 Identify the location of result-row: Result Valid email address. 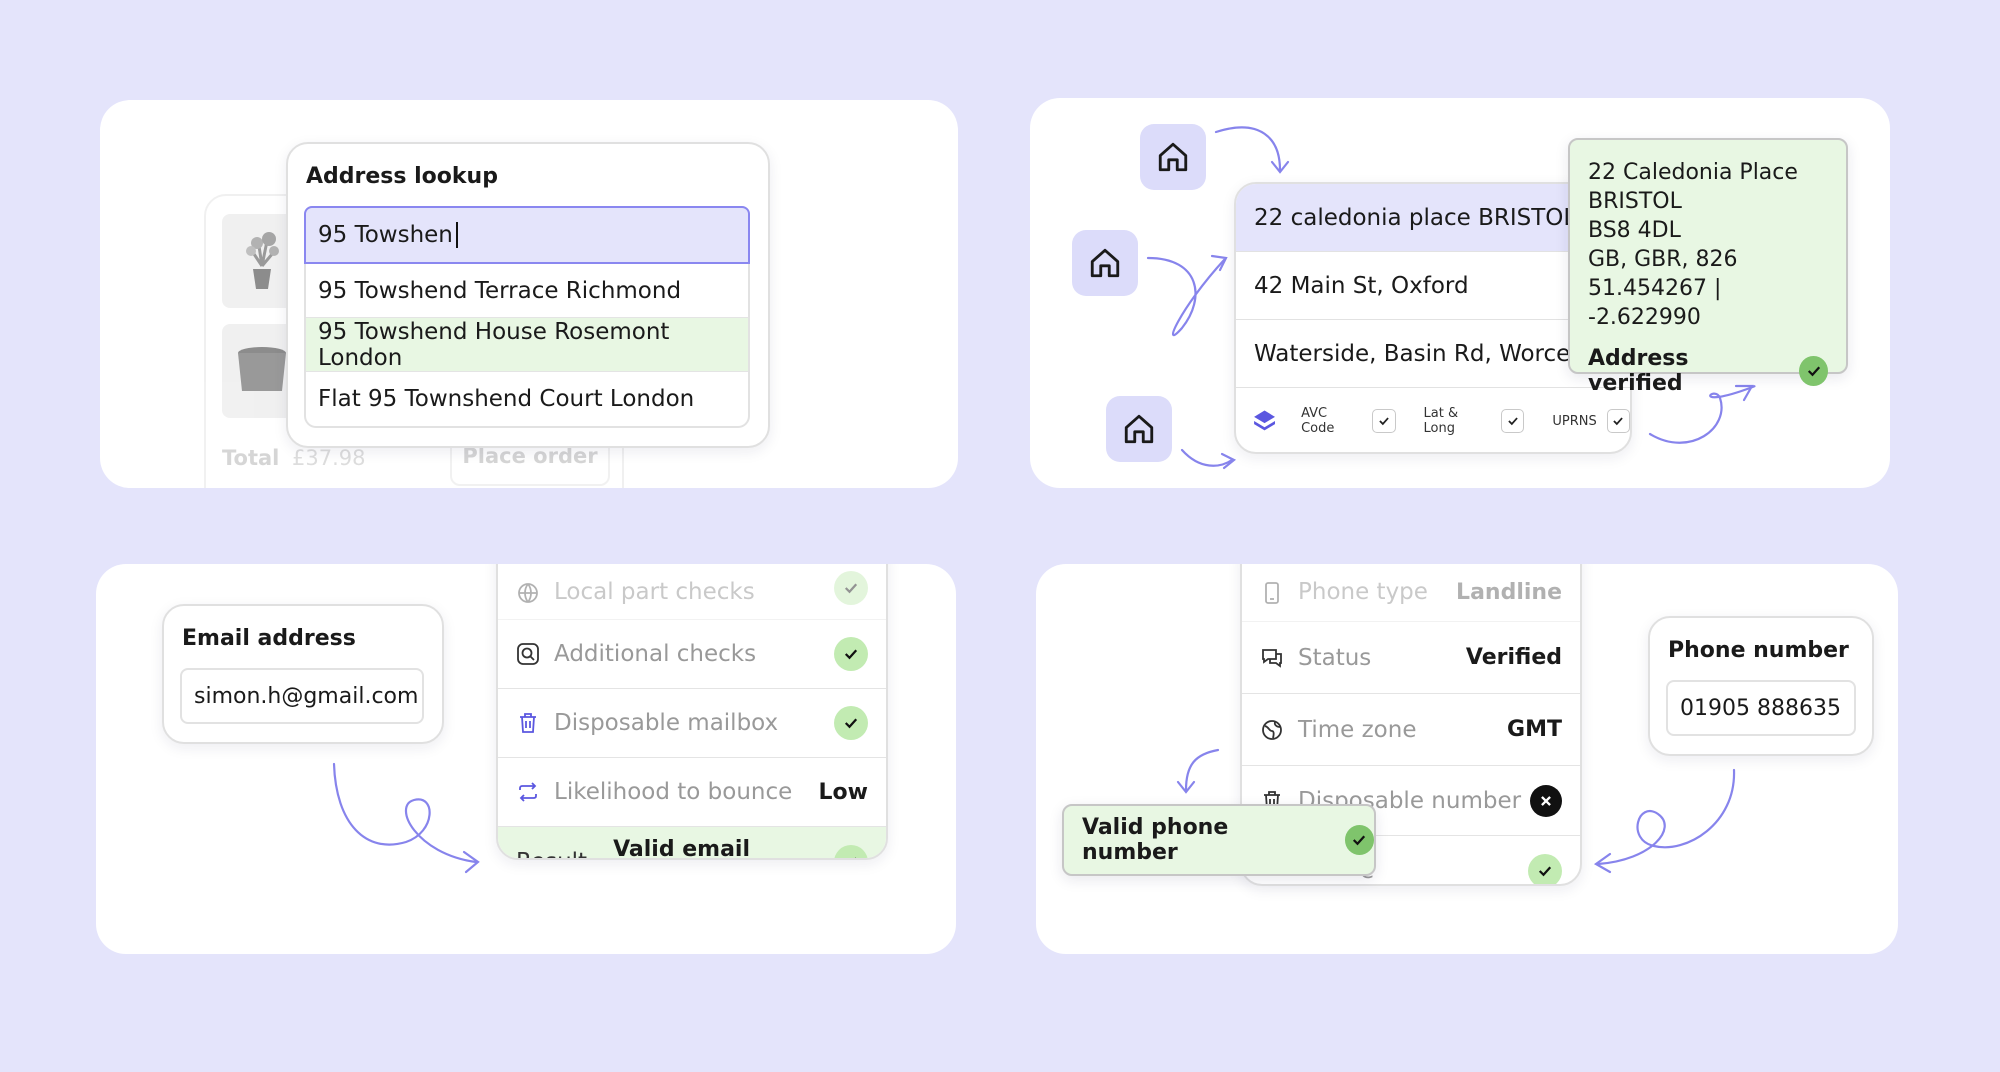
(692, 843).